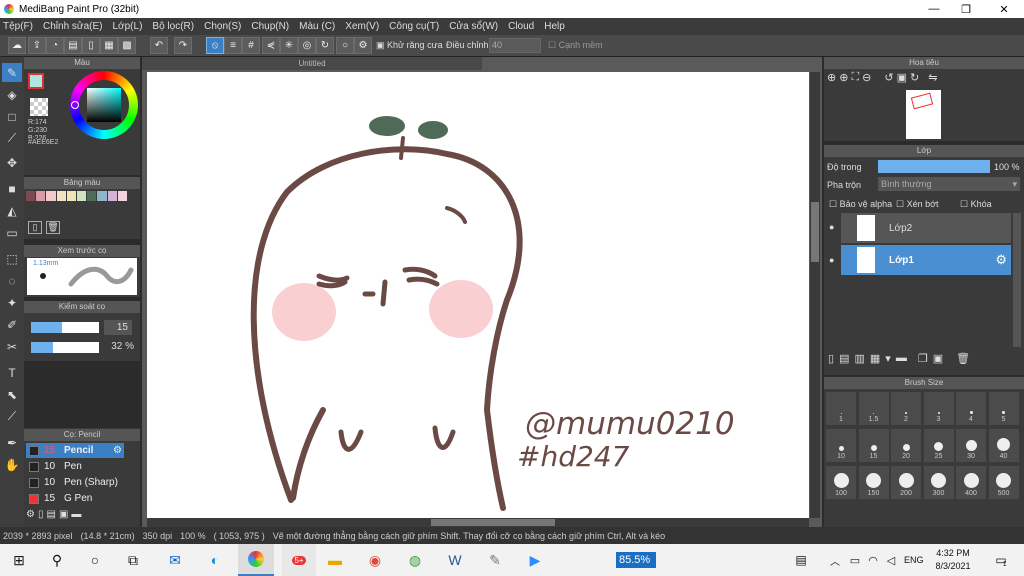 The image size is (1024, 576). I want to click on brush-item-pen: 10 Pen, so click(75, 466).